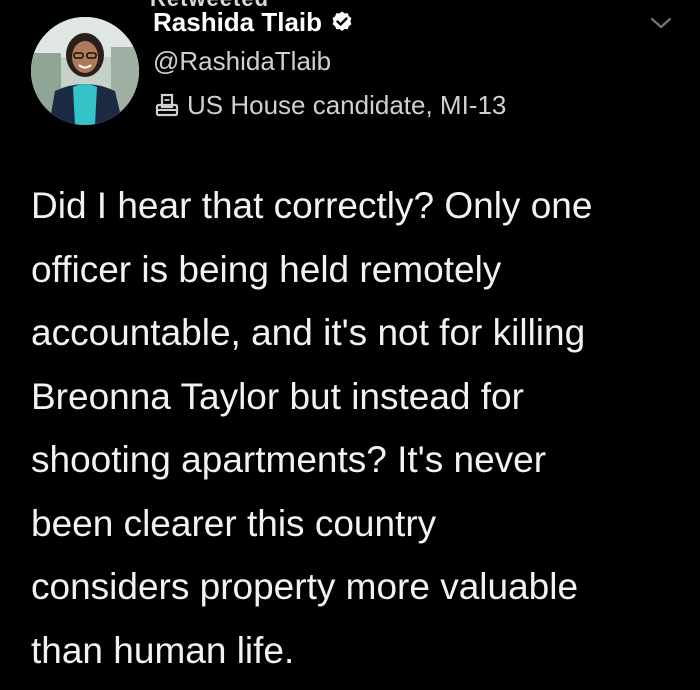  What do you see at coordinates (289, 459) in the screenshot?
I see `tweet-text-line: shooting apartments? It's never` at bounding box center [289, 459].